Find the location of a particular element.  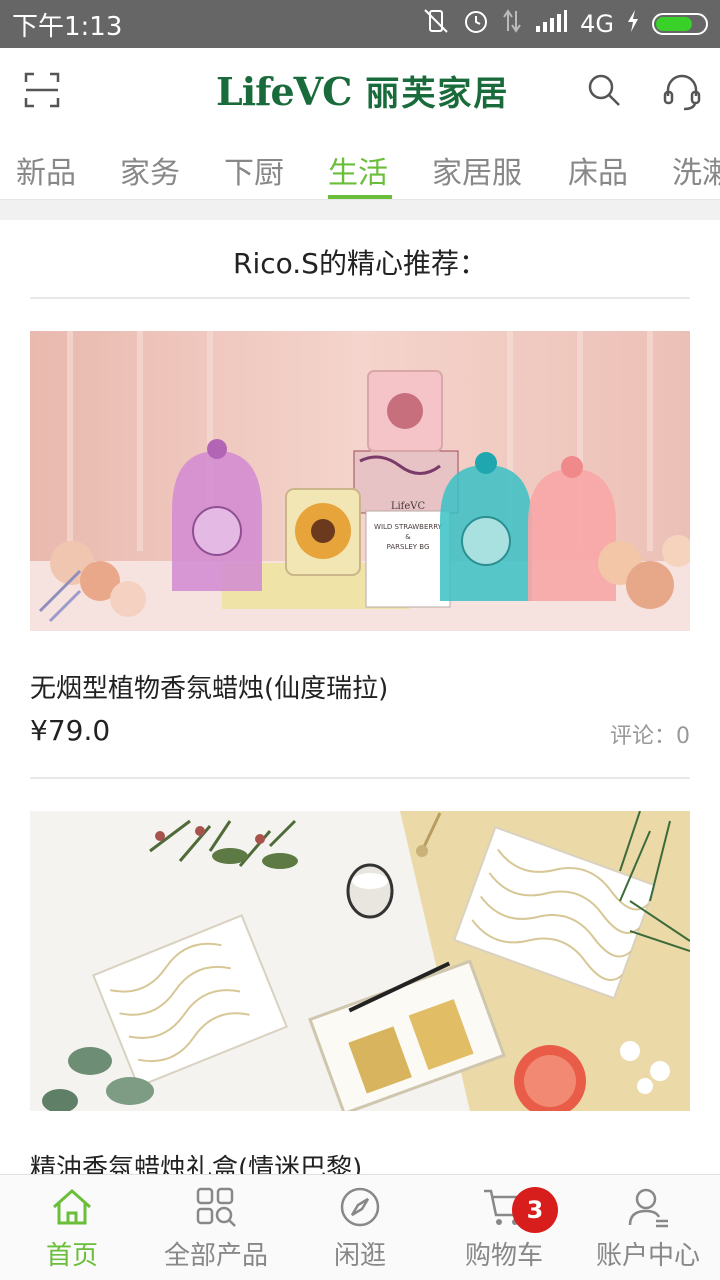

tab-housework: 家务 is located at coordinates (150, 170).